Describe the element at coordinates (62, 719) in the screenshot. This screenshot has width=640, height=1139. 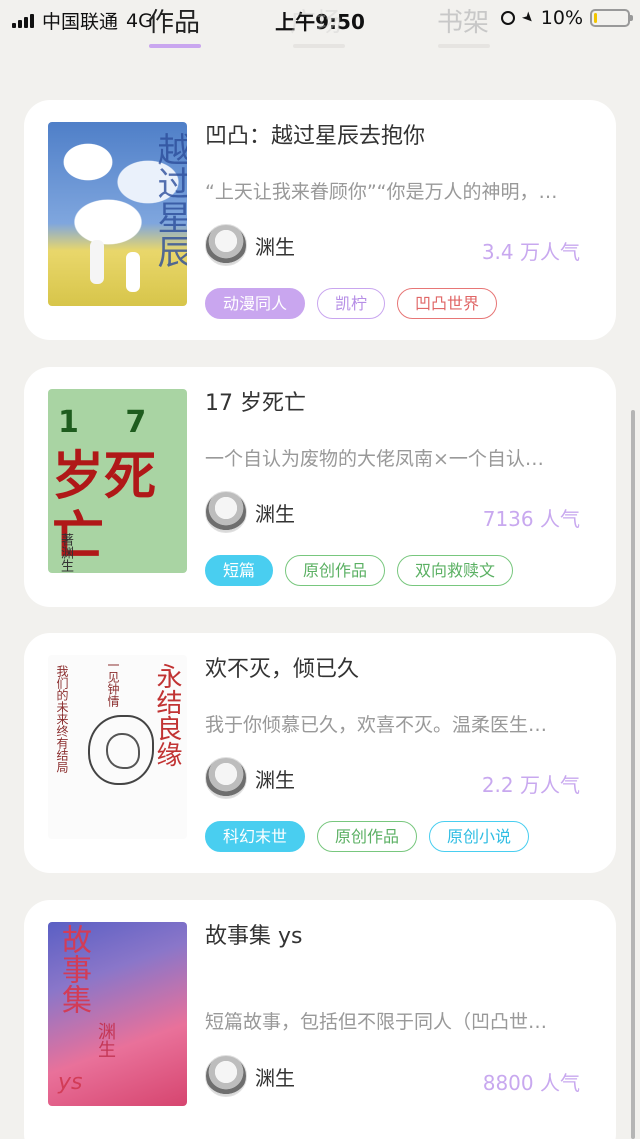
I see `cover-side-text: 我们的未来终有结局` at that location.